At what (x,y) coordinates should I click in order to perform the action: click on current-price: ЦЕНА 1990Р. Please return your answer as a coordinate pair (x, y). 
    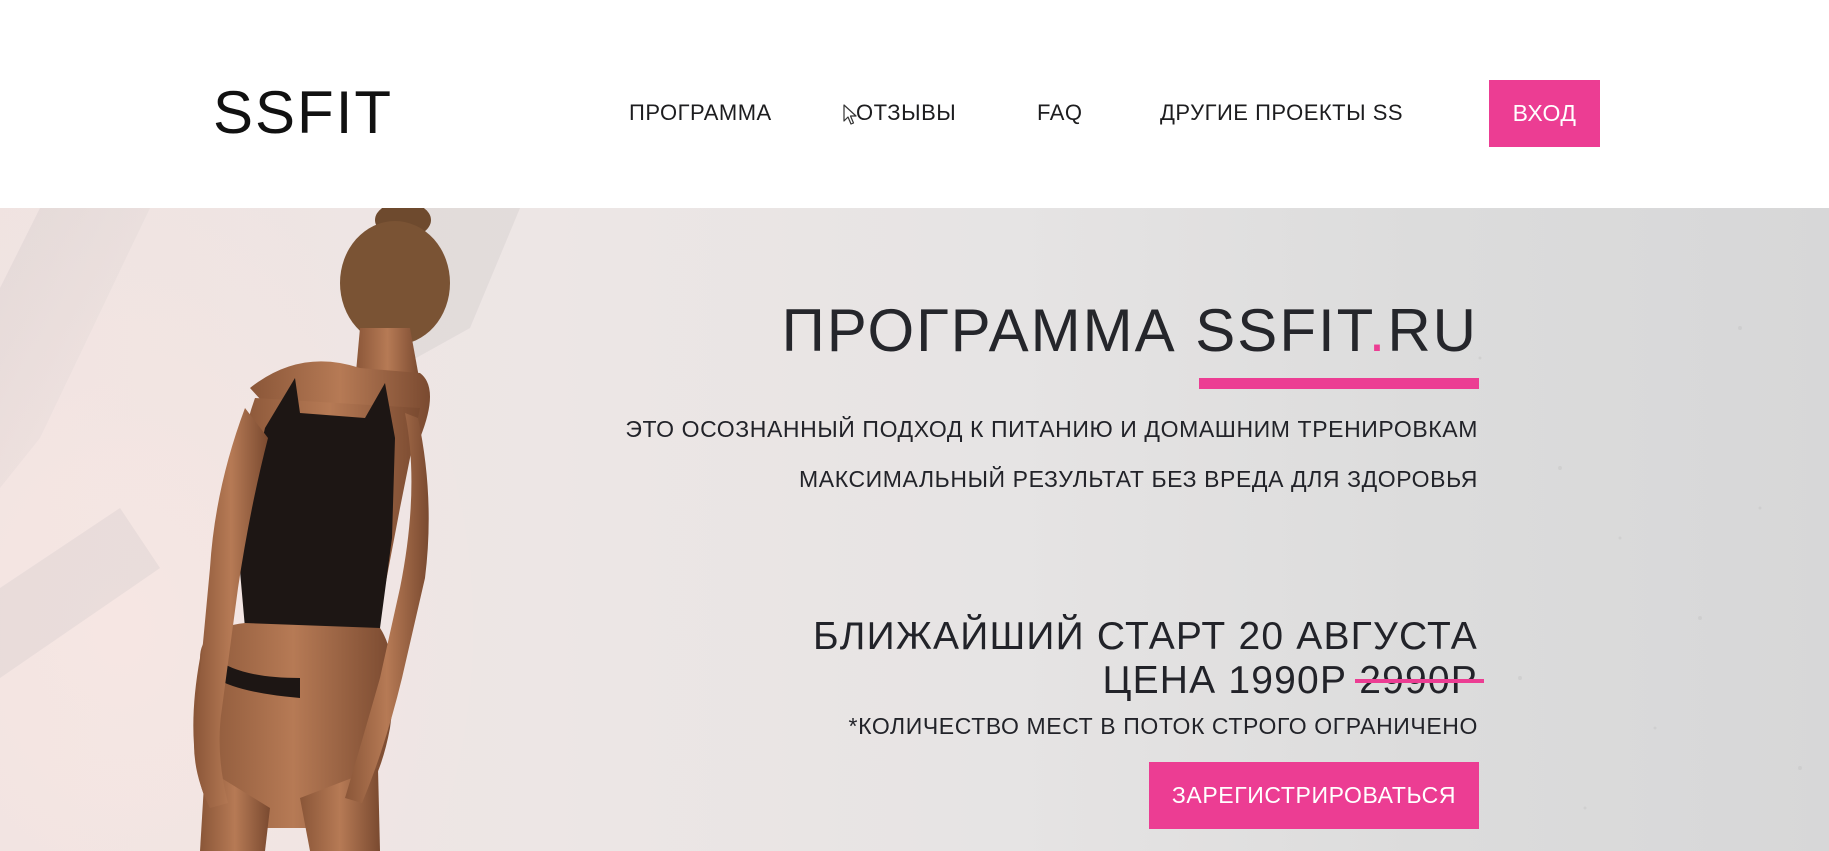
    Looking at the image, I should click on (1225, 680).